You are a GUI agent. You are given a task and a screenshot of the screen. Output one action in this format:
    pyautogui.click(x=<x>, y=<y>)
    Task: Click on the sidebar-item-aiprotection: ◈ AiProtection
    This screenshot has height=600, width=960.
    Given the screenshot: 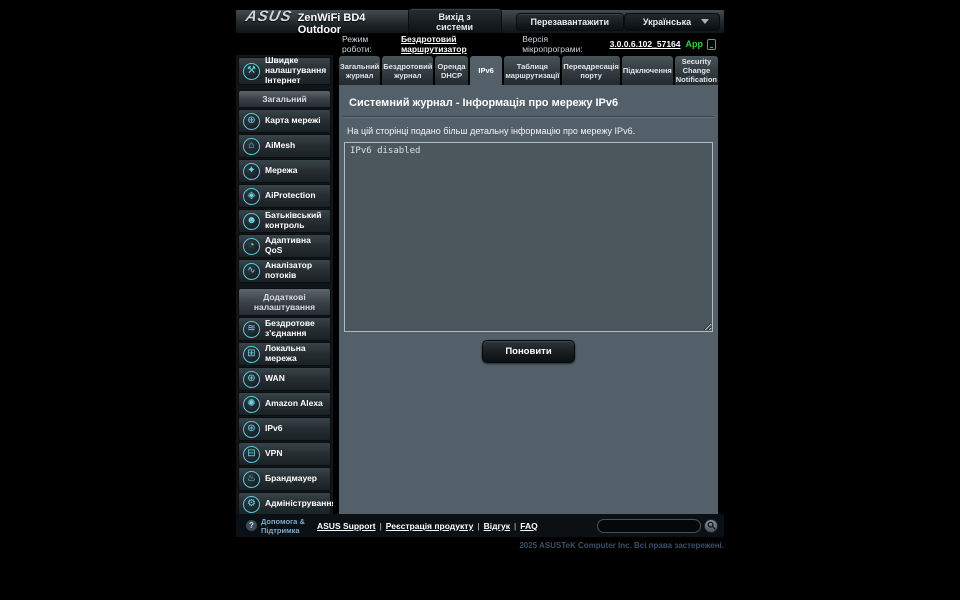 What is the action you would take?
    pyautogui.click(x=284, y=196)
    